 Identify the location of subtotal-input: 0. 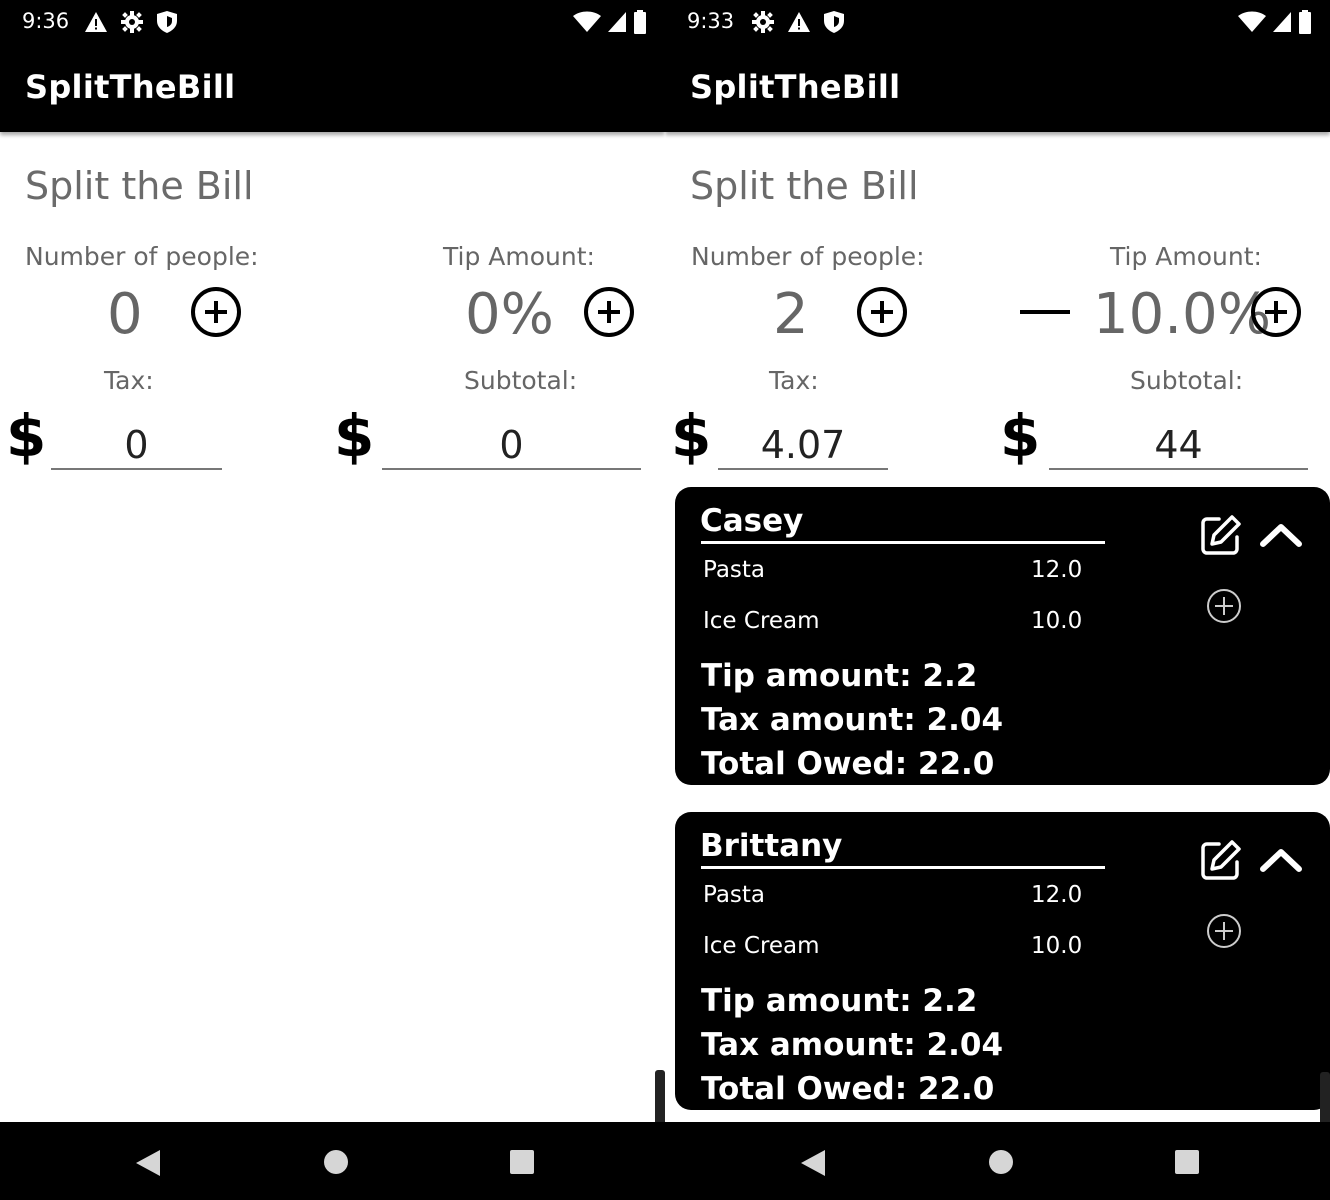
(511, 445).